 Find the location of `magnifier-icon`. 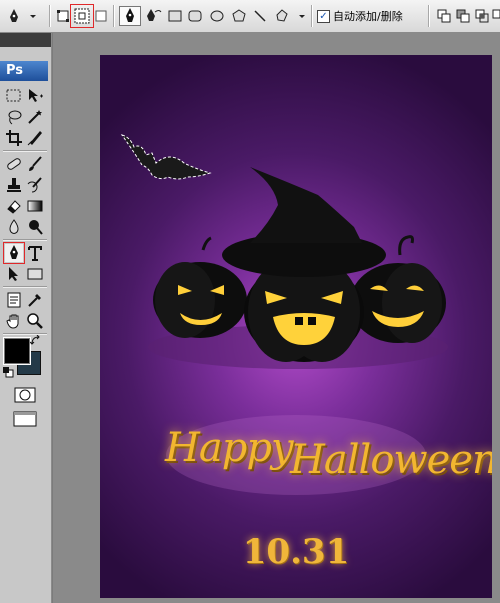

magnifier-icon is located at coordinates (35, 321).